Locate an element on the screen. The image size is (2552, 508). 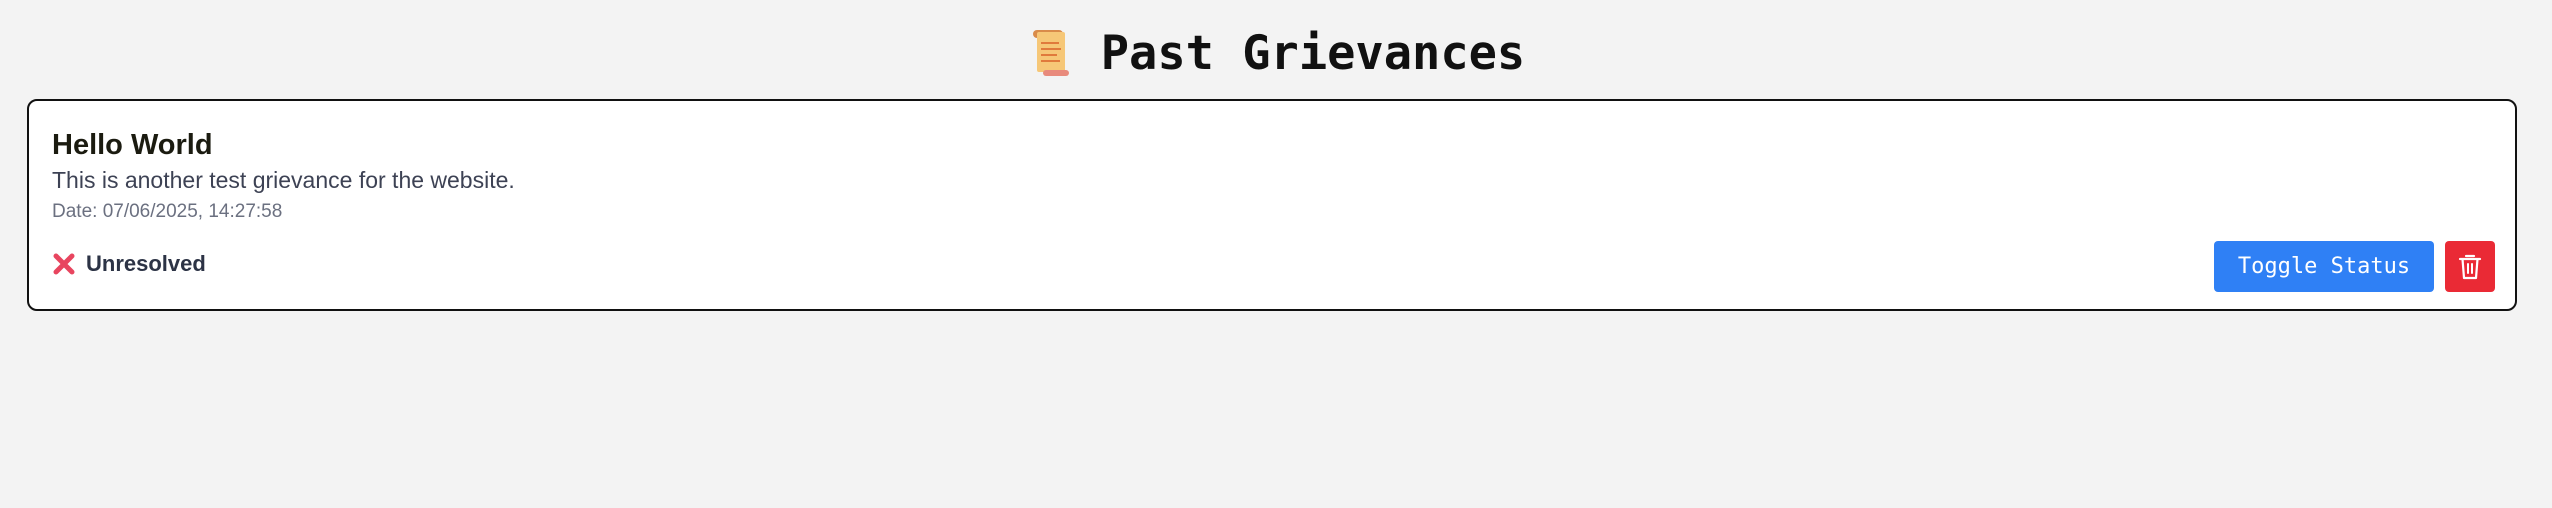
page-header: Past Grievances is located at coordinates (1276, 53).